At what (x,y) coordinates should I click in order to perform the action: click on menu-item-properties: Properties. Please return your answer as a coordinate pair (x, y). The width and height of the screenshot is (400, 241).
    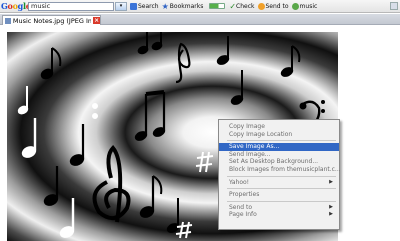
    Looking at the image, I should click on (279, 195).